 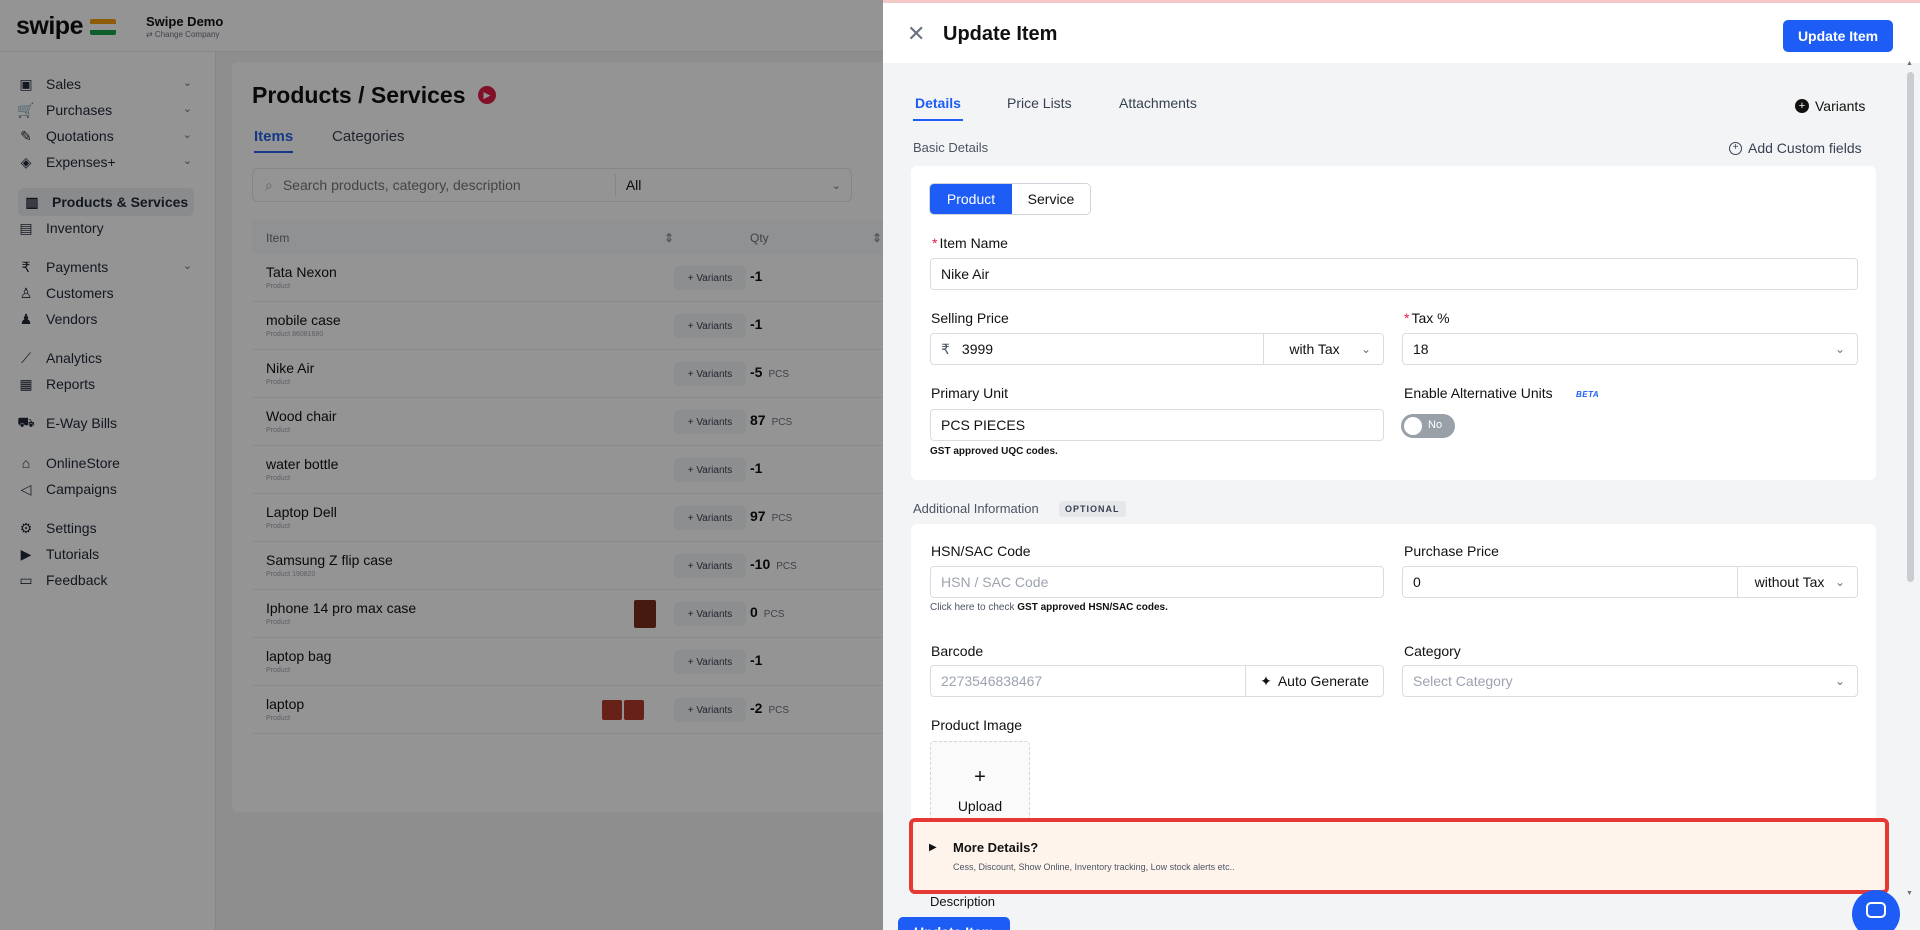 What do you see at coordinates (1401, 33) in the screenshot?
I see `drawer-header: ✕ Update Item Update Item` at bounding box center [1401, 33].